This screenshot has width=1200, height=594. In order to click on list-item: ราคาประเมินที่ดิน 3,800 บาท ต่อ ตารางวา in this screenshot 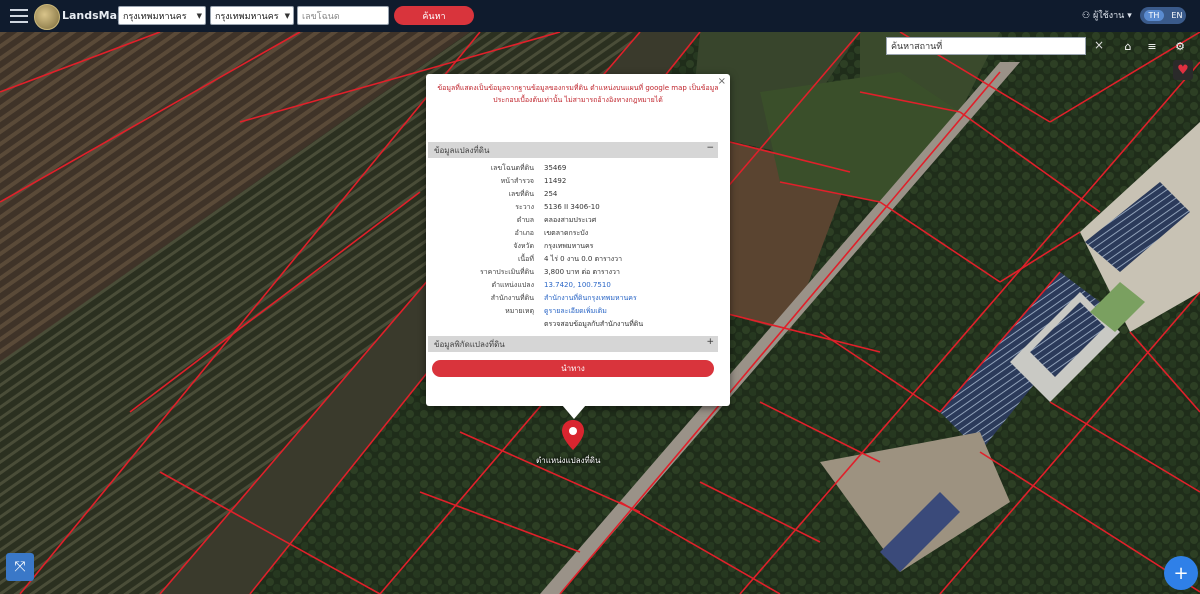, I will do `click(549, 272)`.